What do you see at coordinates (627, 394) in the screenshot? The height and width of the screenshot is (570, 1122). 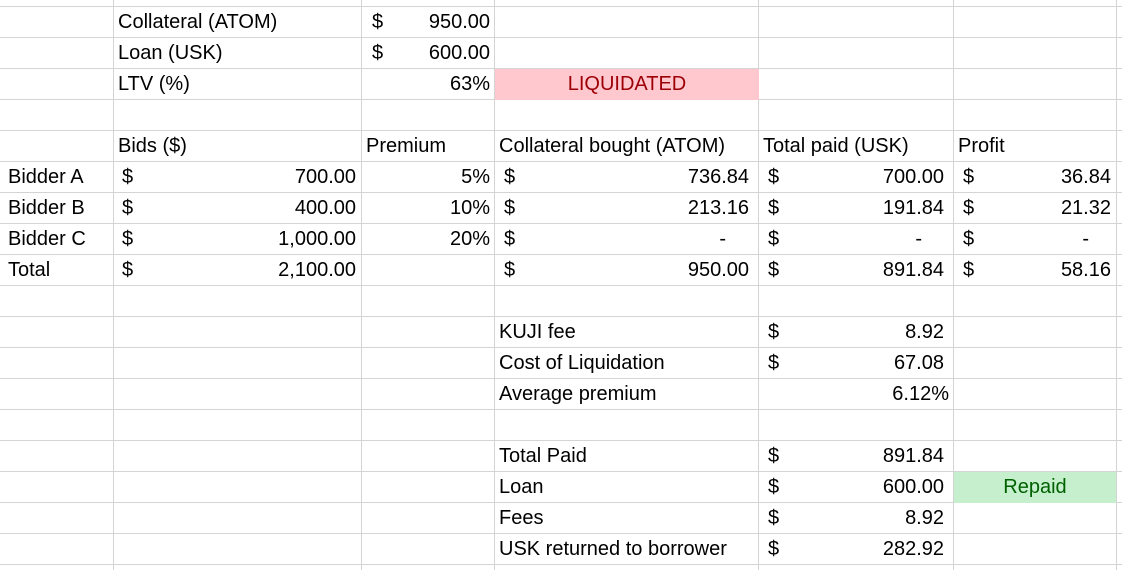 I see `average-premium-label: Average premium` at bounding box center [627, 394].